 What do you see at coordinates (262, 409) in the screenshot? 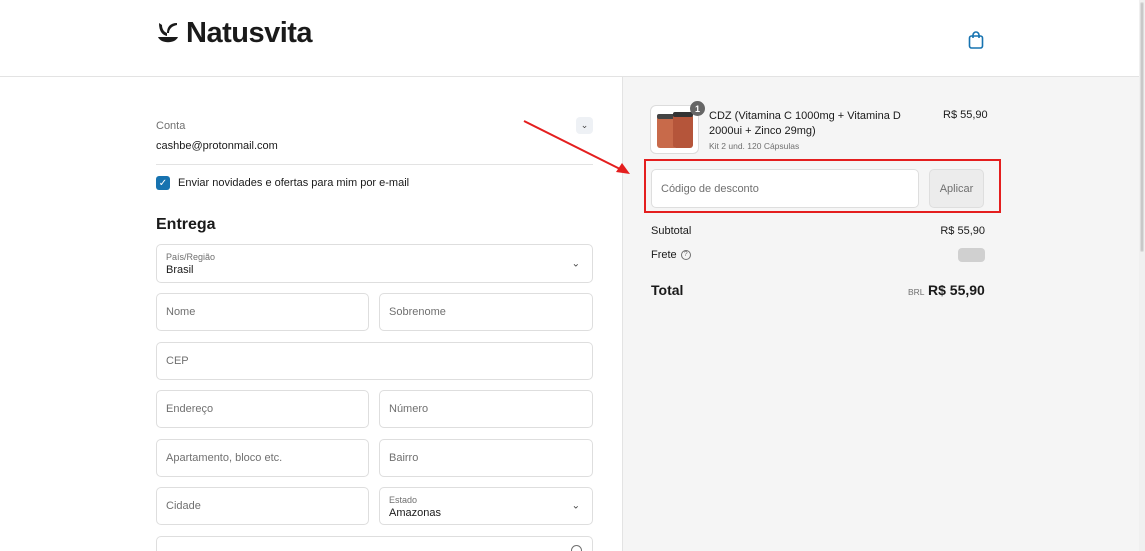
I see `address-field: Endereço` at bounding box center [262, 409].